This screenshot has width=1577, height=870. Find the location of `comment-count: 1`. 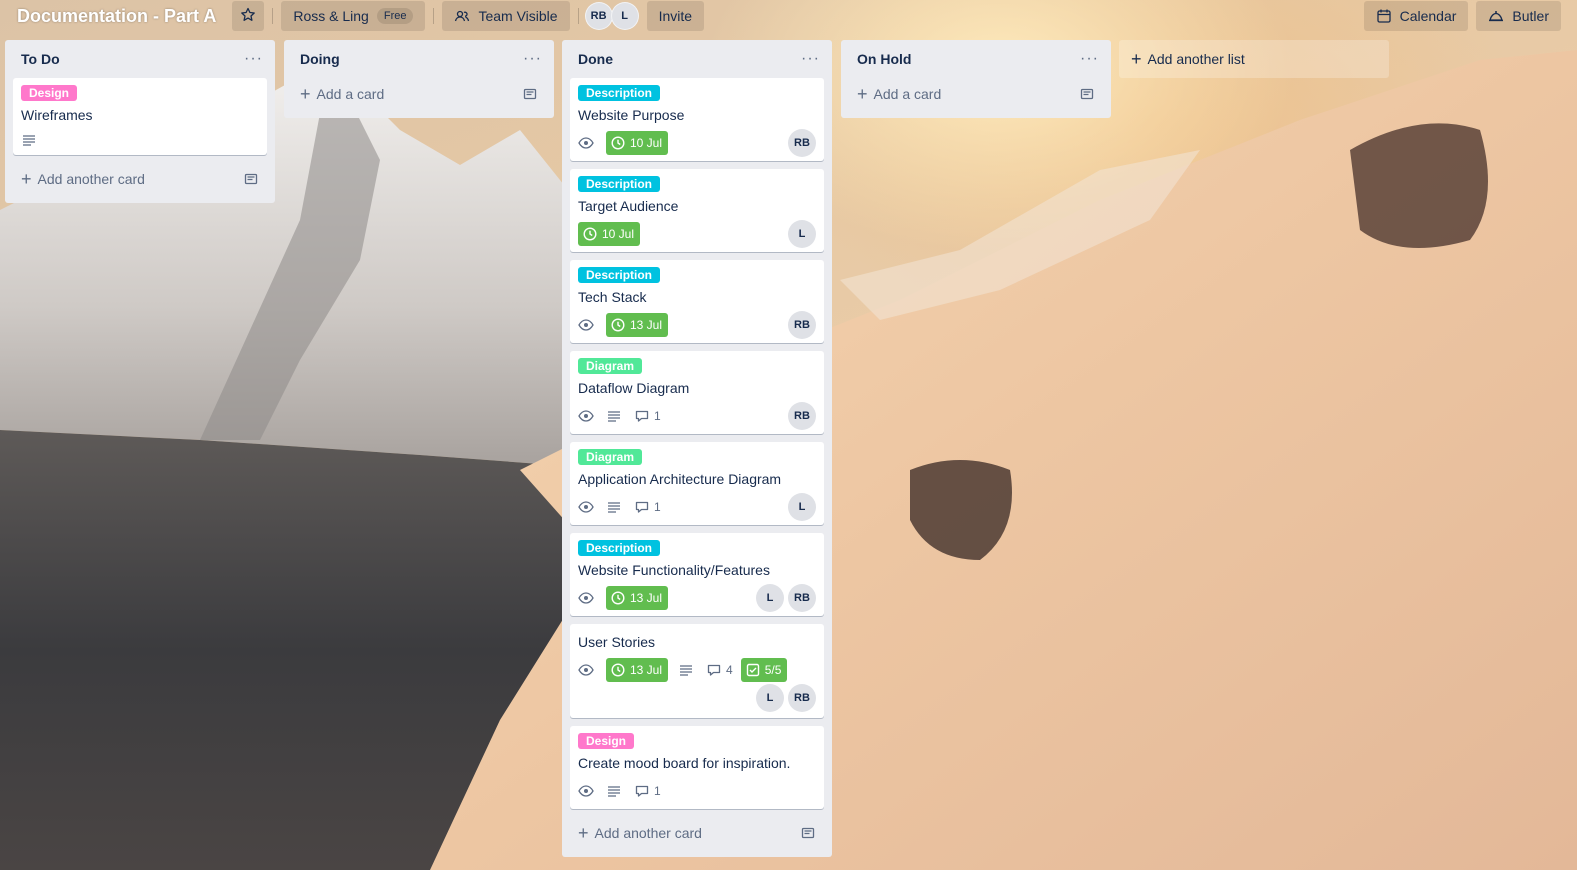

comment-count: 1 is located at coordinates (657, 416).